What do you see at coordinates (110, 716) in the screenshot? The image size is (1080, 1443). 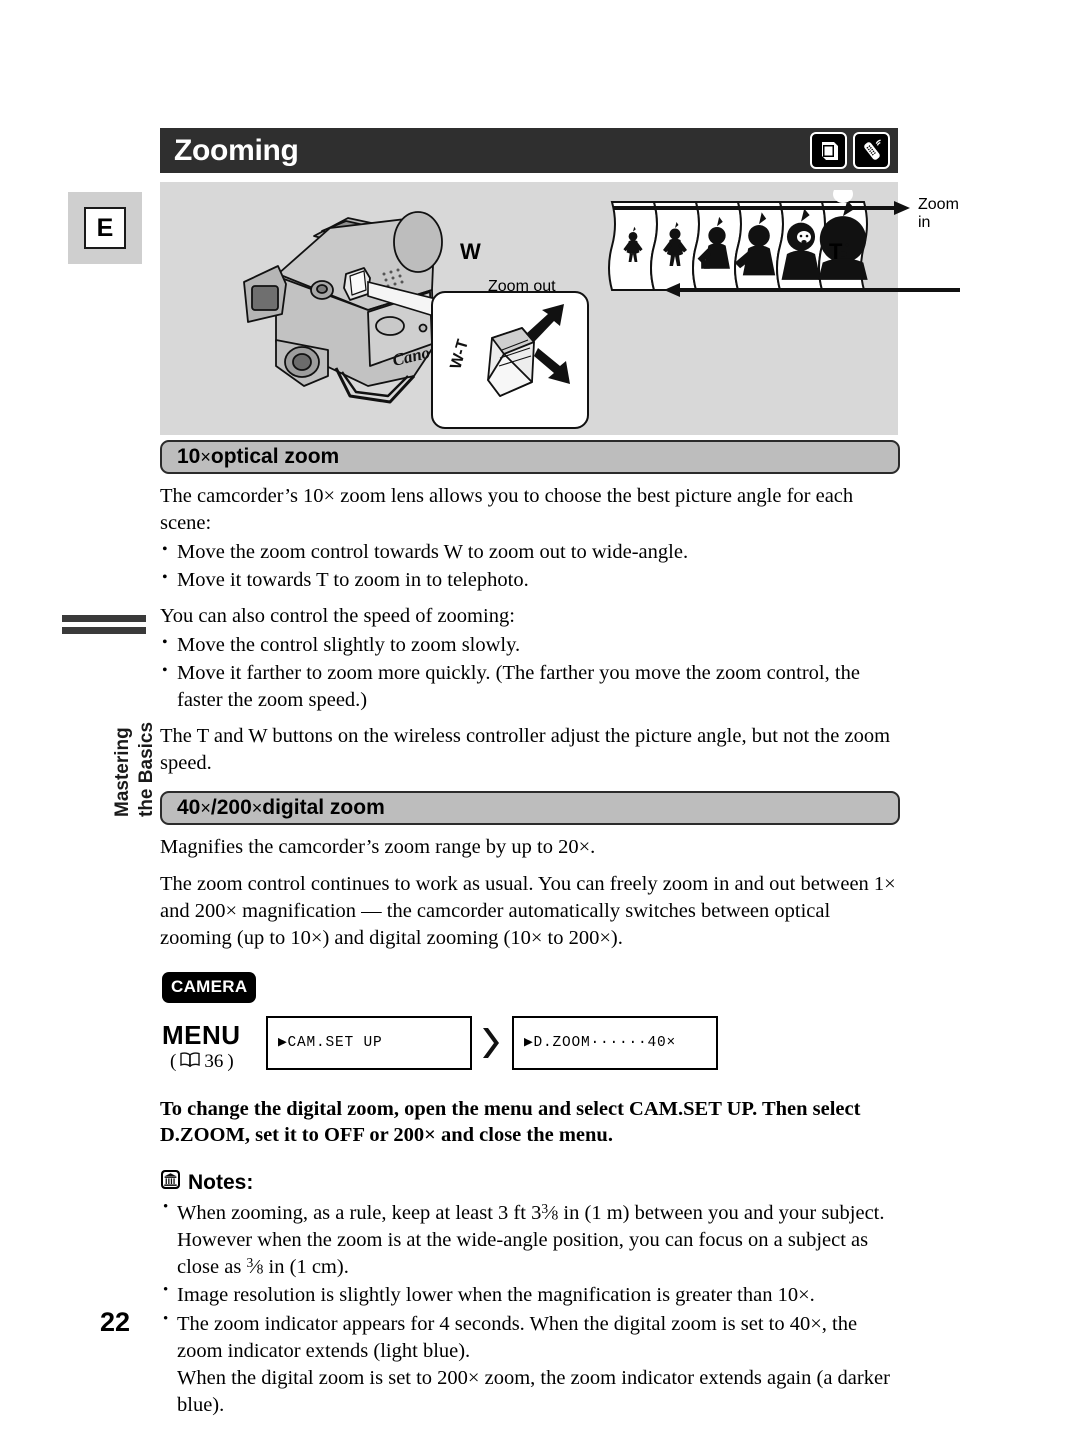 I see `side-tab: Mastering the Basics` at bounding box center [110, 716].